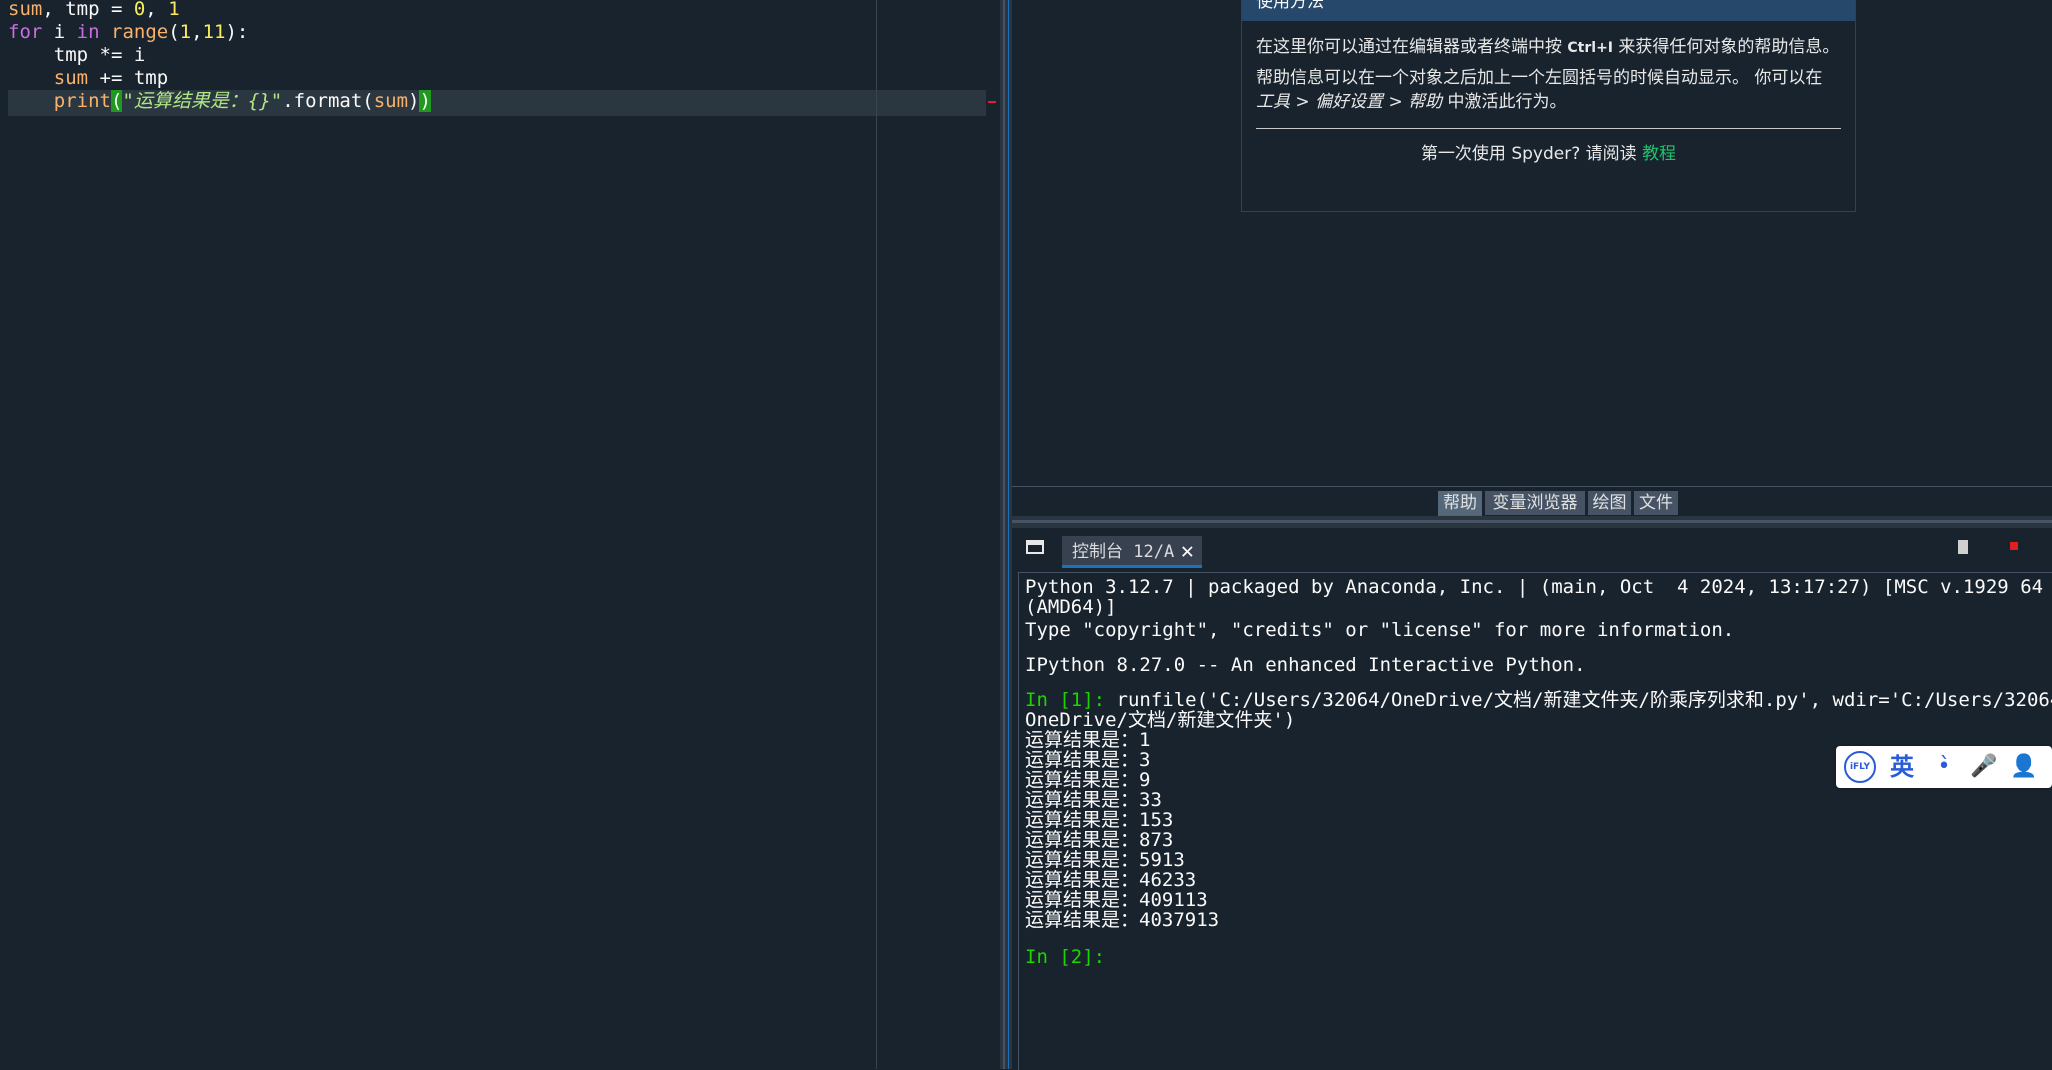 The height and width of the screenshot is (1070, 2052). Describe the element at coordinates (1902, 767) in the screenshot. I see `language-toggle-button: 英` at that location.